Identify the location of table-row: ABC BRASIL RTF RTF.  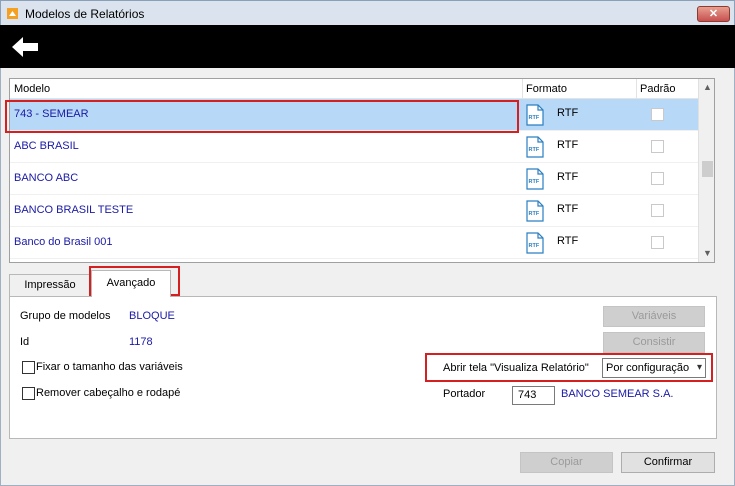
(354, 147).